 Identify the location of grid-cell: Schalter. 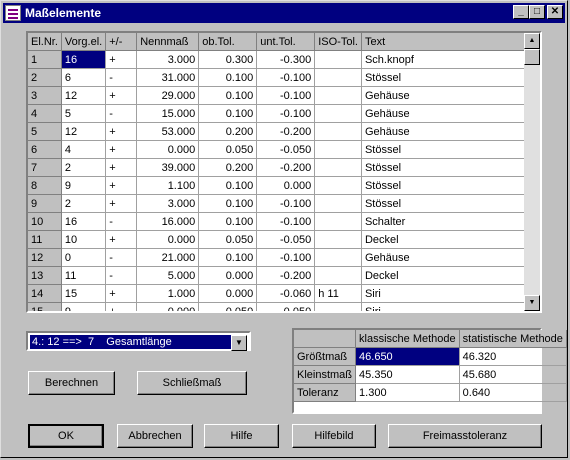
(447, 221).